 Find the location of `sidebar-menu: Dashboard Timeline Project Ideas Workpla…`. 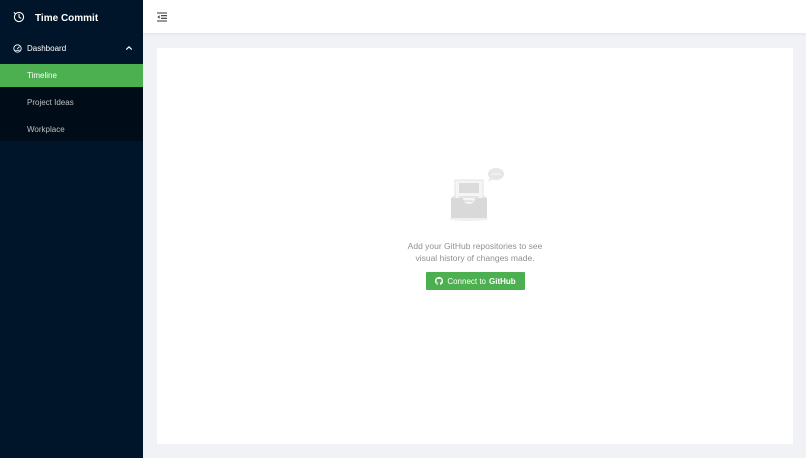

sidebar-menu: Dashboard Timeline Project Ideas Workpla… is located at coordinates (71, 89).